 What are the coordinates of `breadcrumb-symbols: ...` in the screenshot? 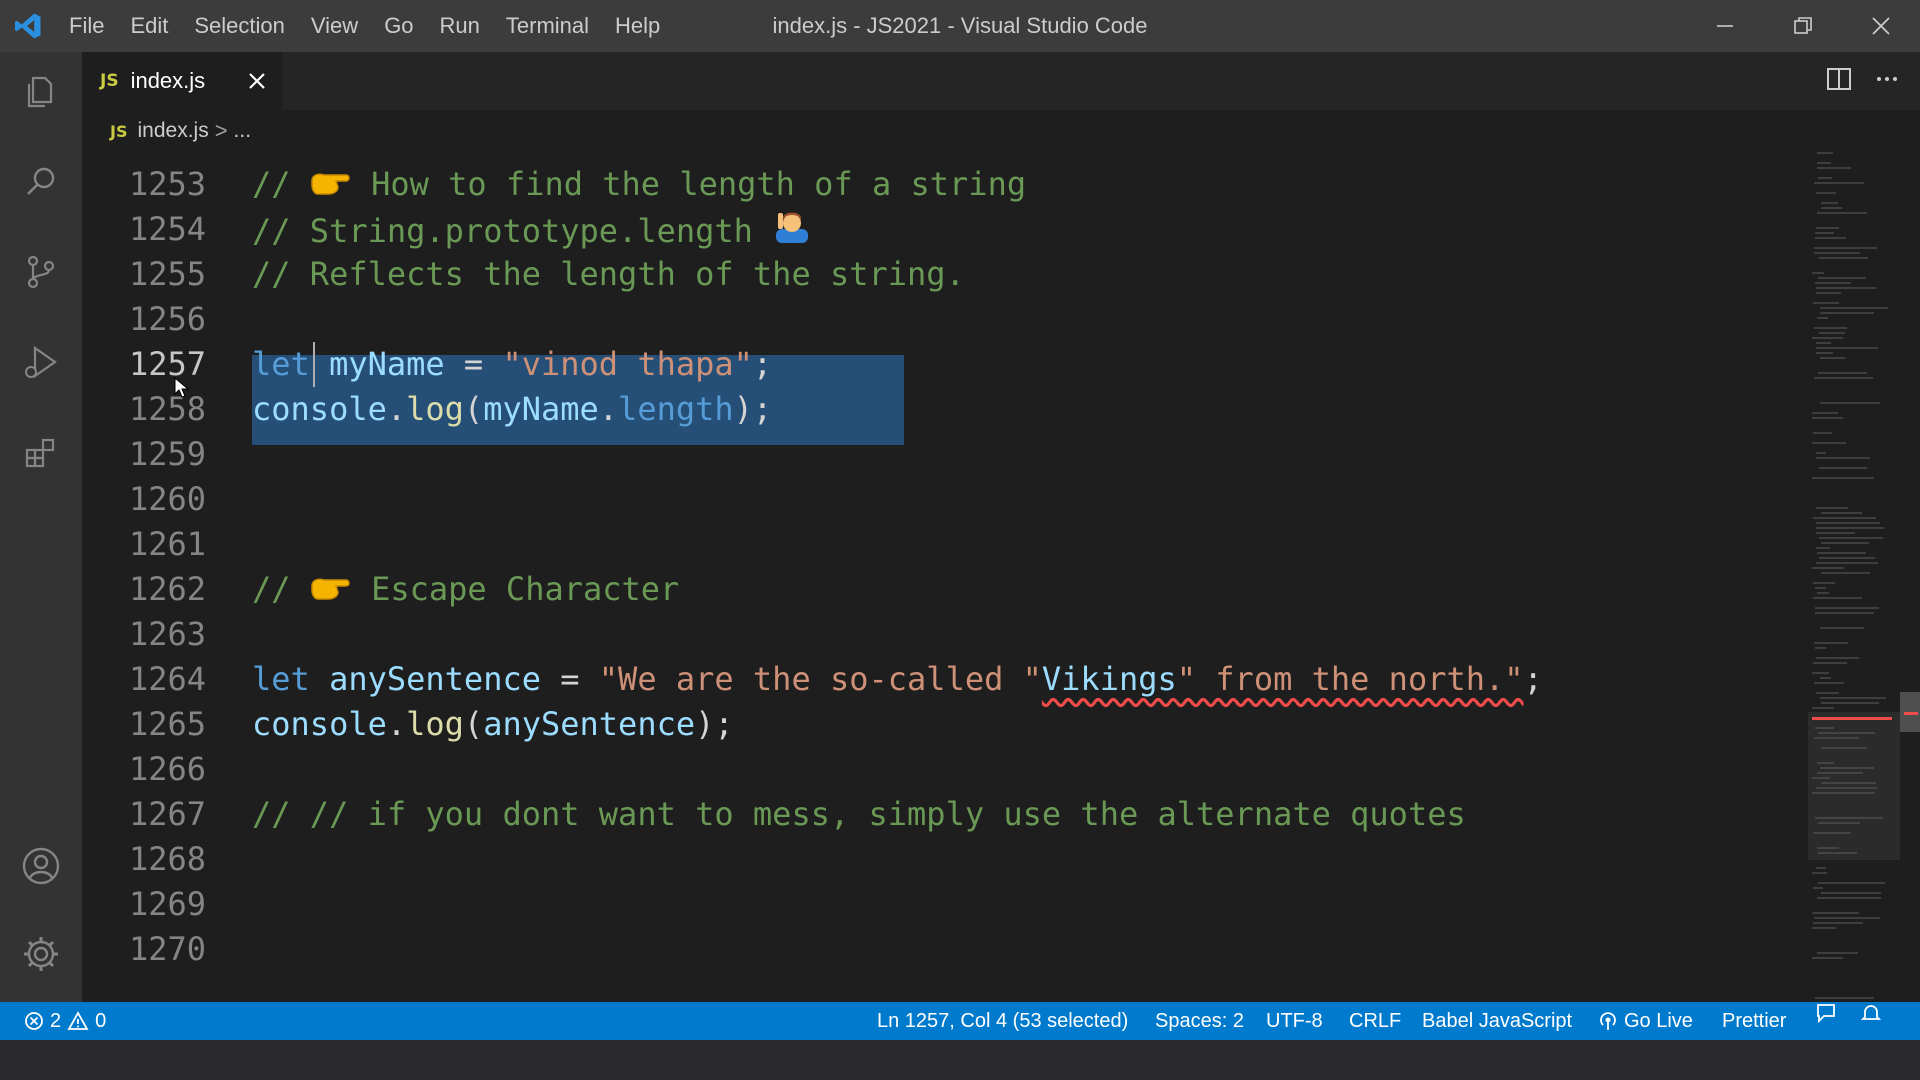 It's located at (243, 131).